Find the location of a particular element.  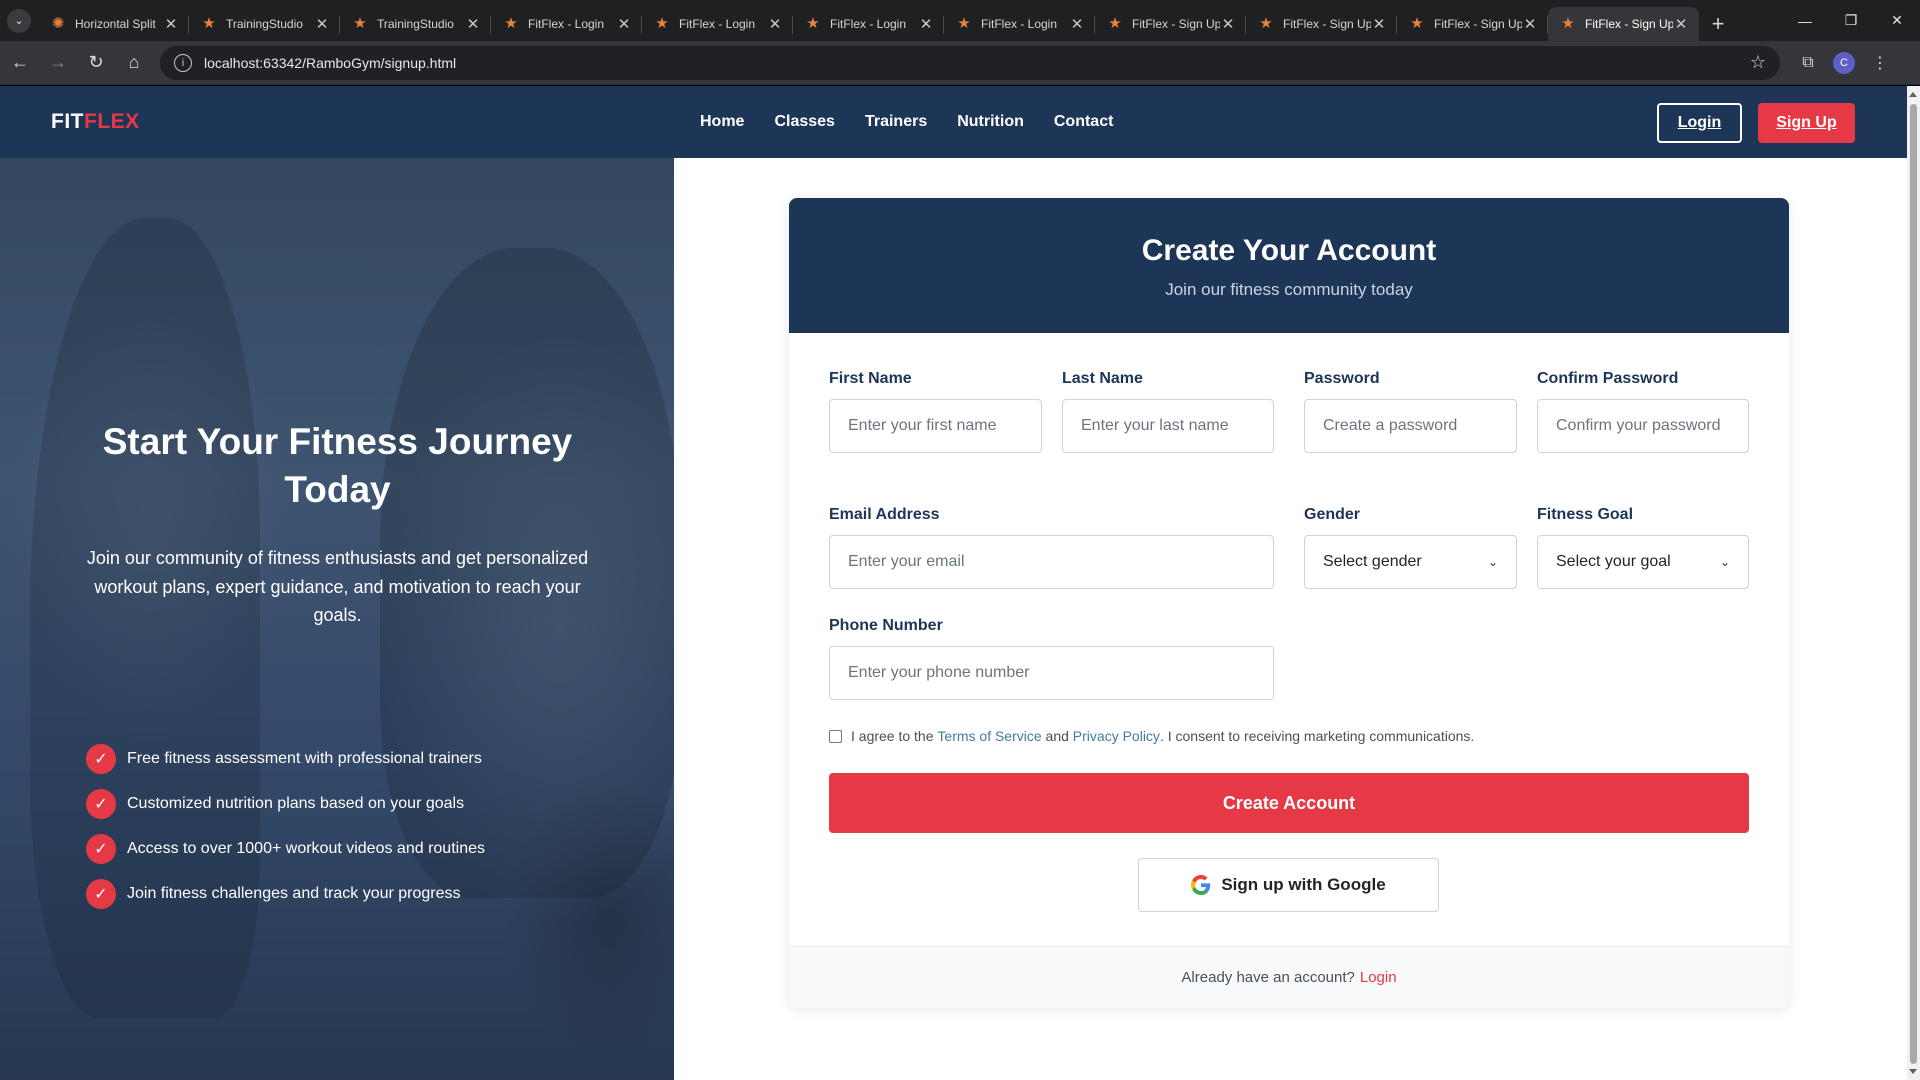

browser-tab: ✺ Horizontal Split ✕ is located at coordinates (113, 24).